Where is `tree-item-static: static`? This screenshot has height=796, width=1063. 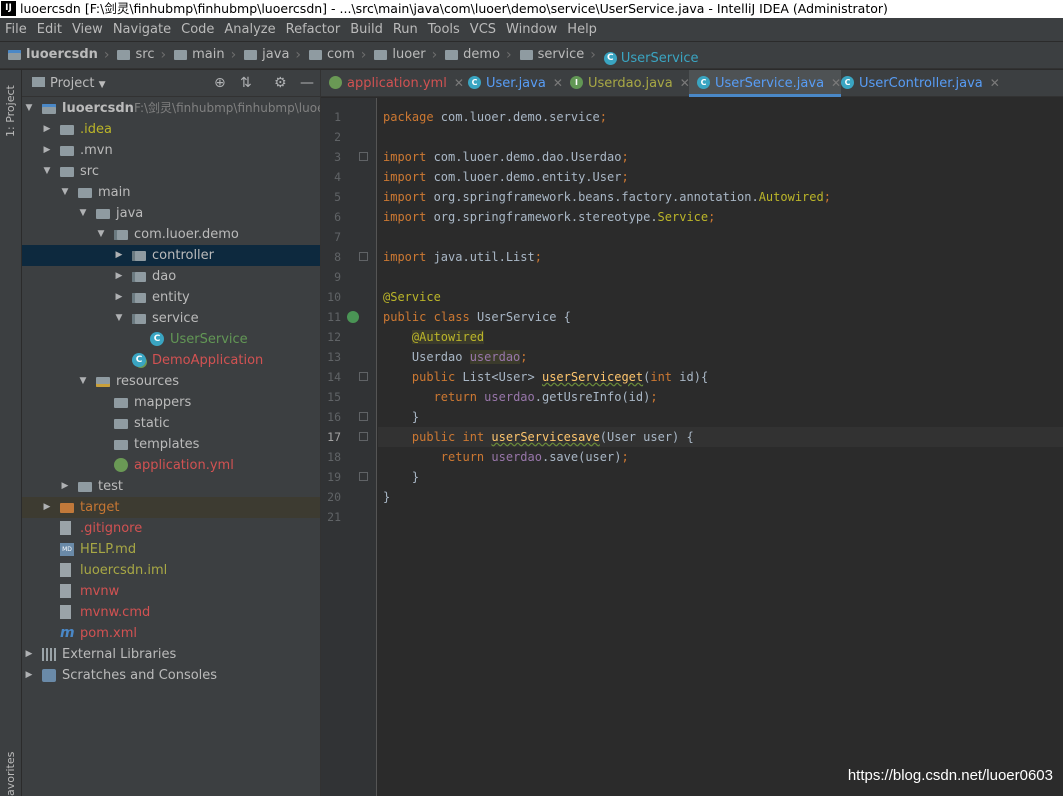 tree-item-static: static is located at coordinates (171, 423).